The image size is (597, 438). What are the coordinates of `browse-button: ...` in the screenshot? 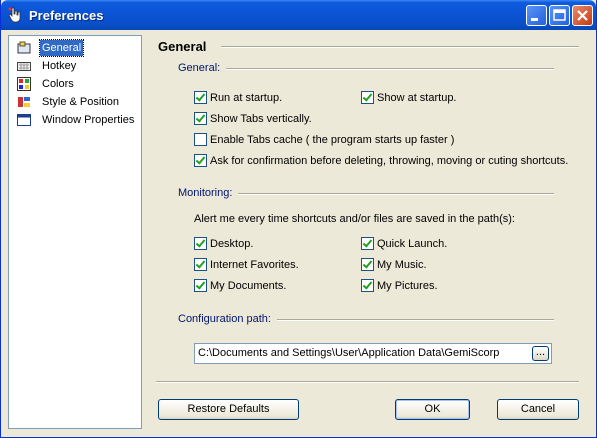 It's located at (540, 353).